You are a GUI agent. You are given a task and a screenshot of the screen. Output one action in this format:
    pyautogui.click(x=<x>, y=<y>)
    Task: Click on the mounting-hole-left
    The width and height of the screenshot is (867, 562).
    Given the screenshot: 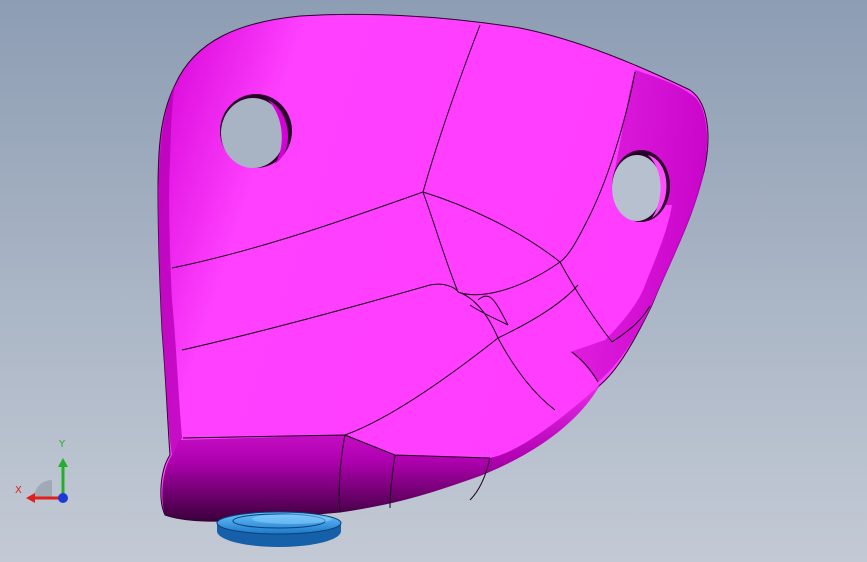 What is the action you would take?
    pyautogui.click(x=256, y=131)
    